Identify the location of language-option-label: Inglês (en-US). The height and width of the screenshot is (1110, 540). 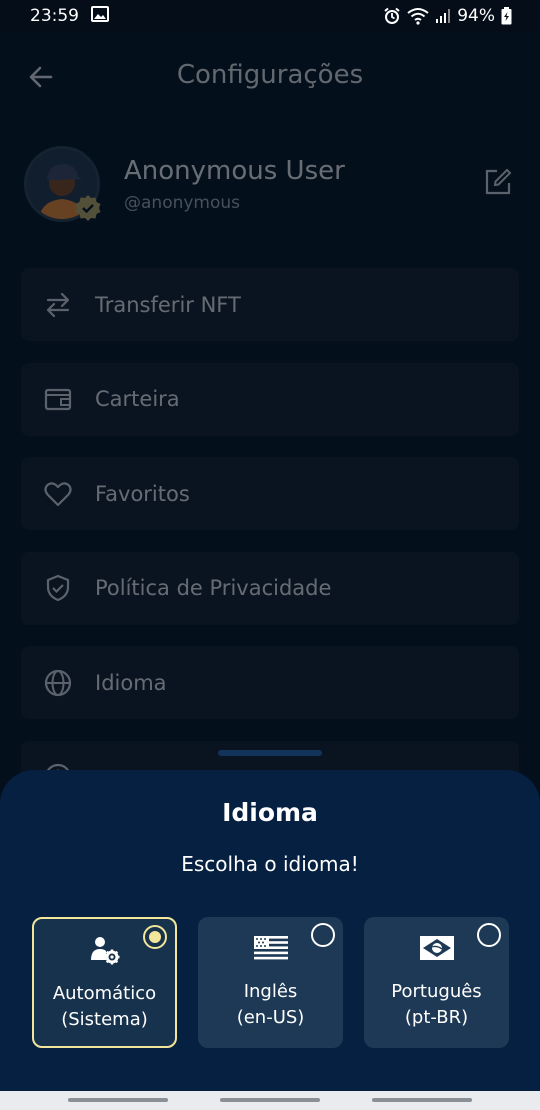
(270, 1005).